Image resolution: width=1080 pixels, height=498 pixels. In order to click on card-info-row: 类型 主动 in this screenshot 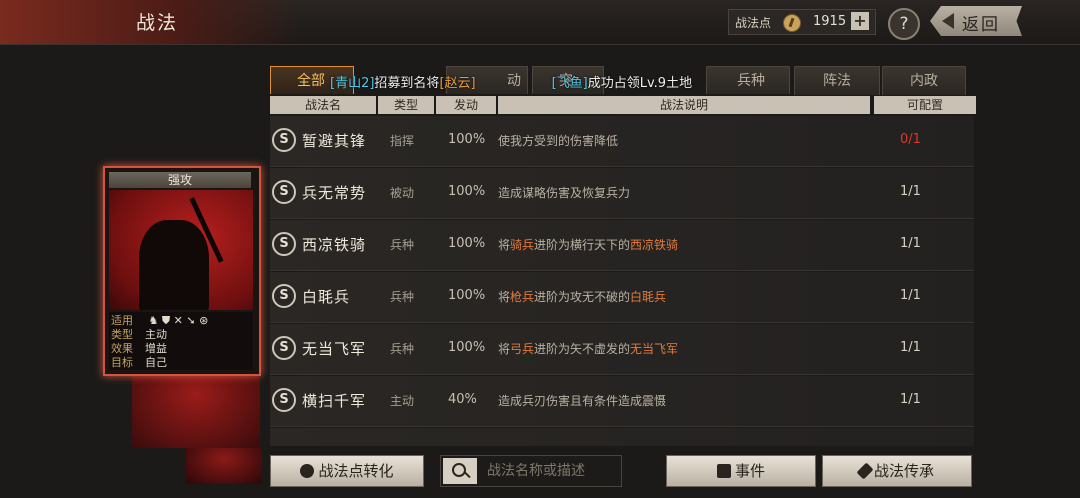, I will do `click(139, 335)`.